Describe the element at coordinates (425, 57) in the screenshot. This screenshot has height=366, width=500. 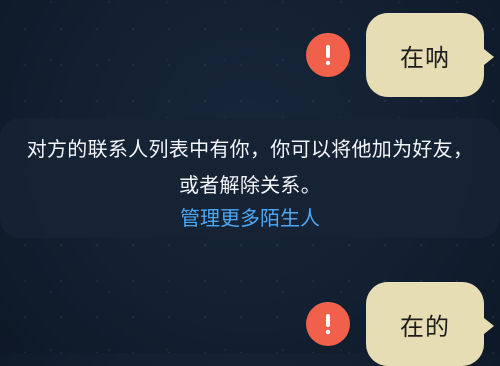
I see `message-text: 在呐` at that location.